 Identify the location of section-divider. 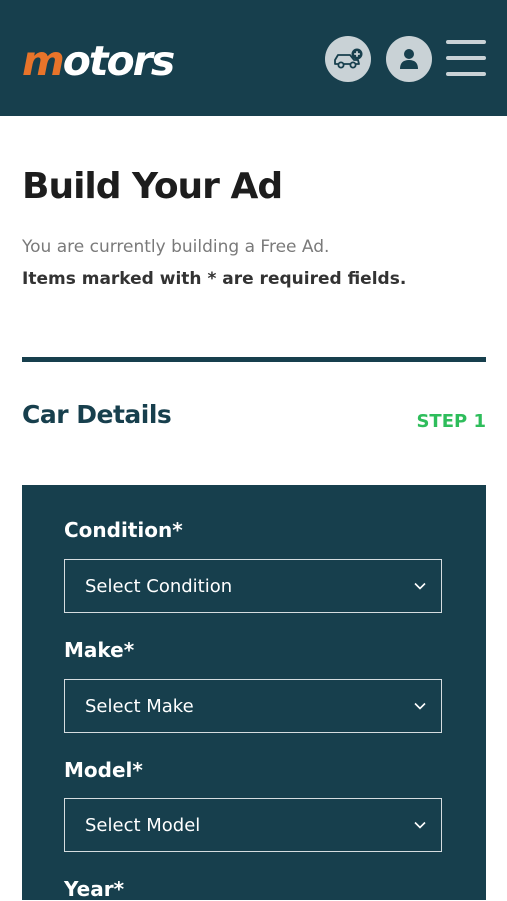
(254, 359).